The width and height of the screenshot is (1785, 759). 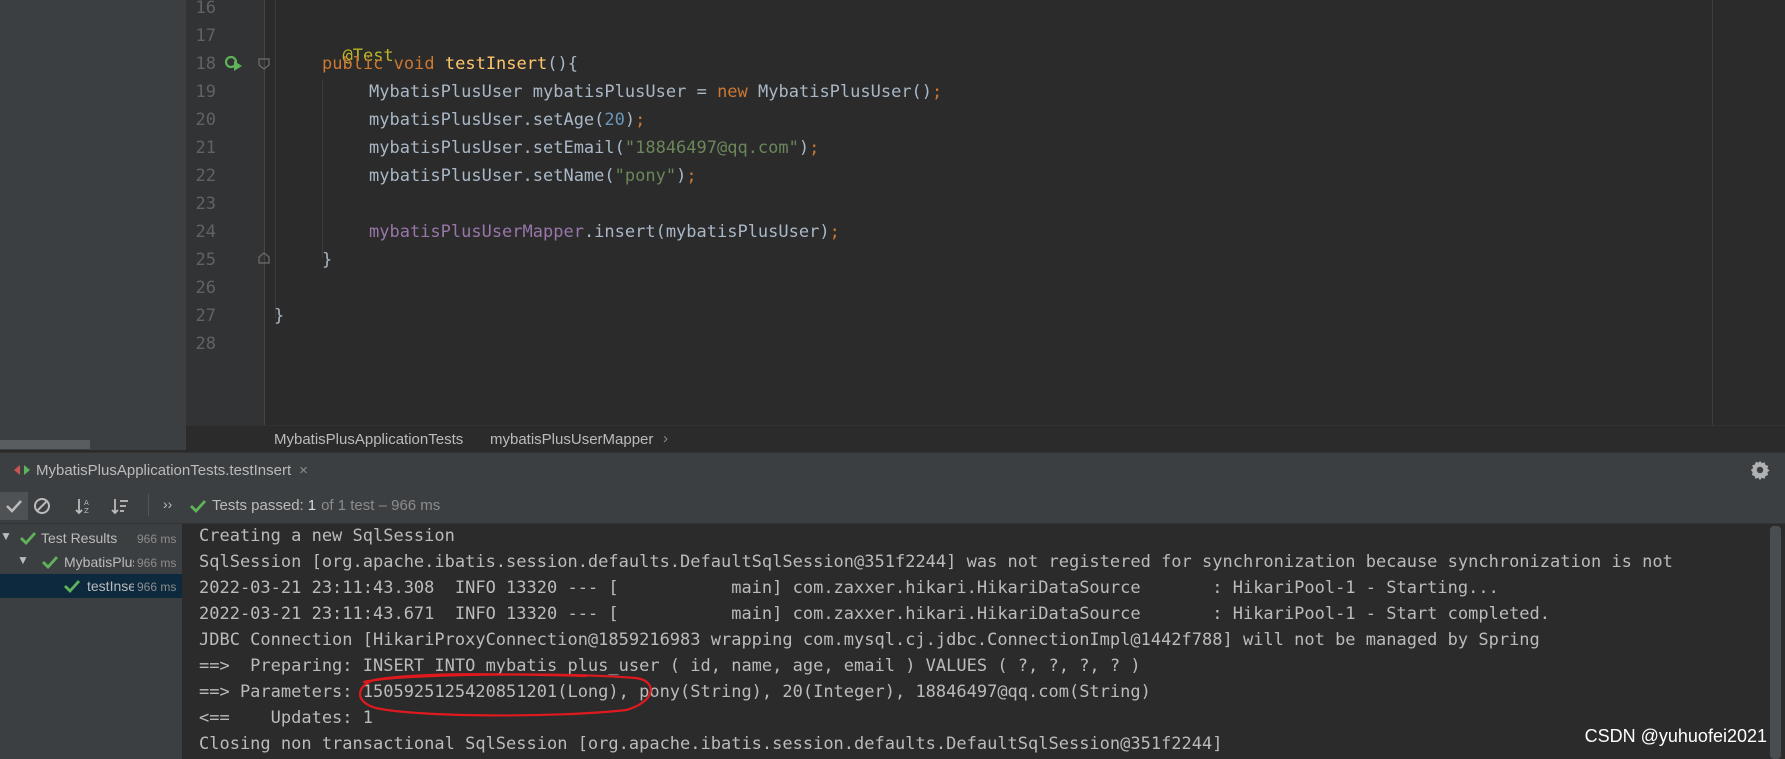 I want to click on code-line-27: }, so click(x=279, y=316).